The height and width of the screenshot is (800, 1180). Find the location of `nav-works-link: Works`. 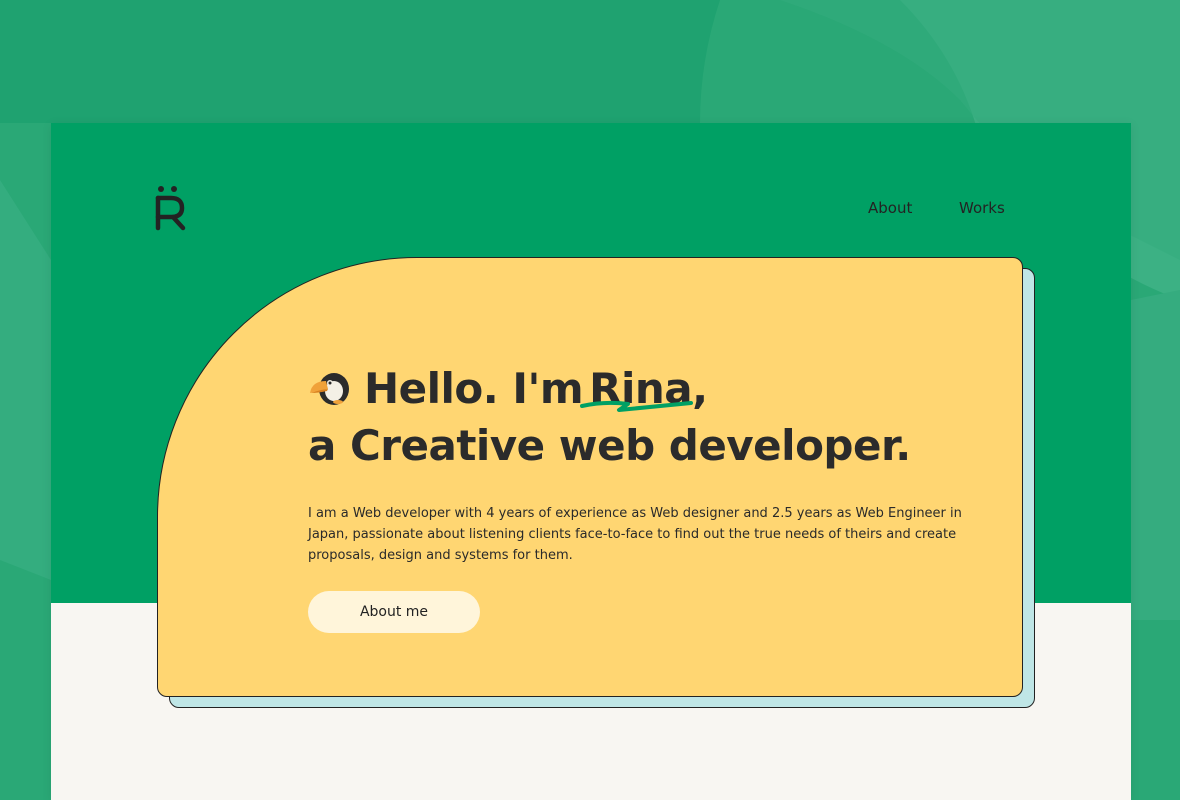

nav-works-link: Works is located at coordinates (982, 208).